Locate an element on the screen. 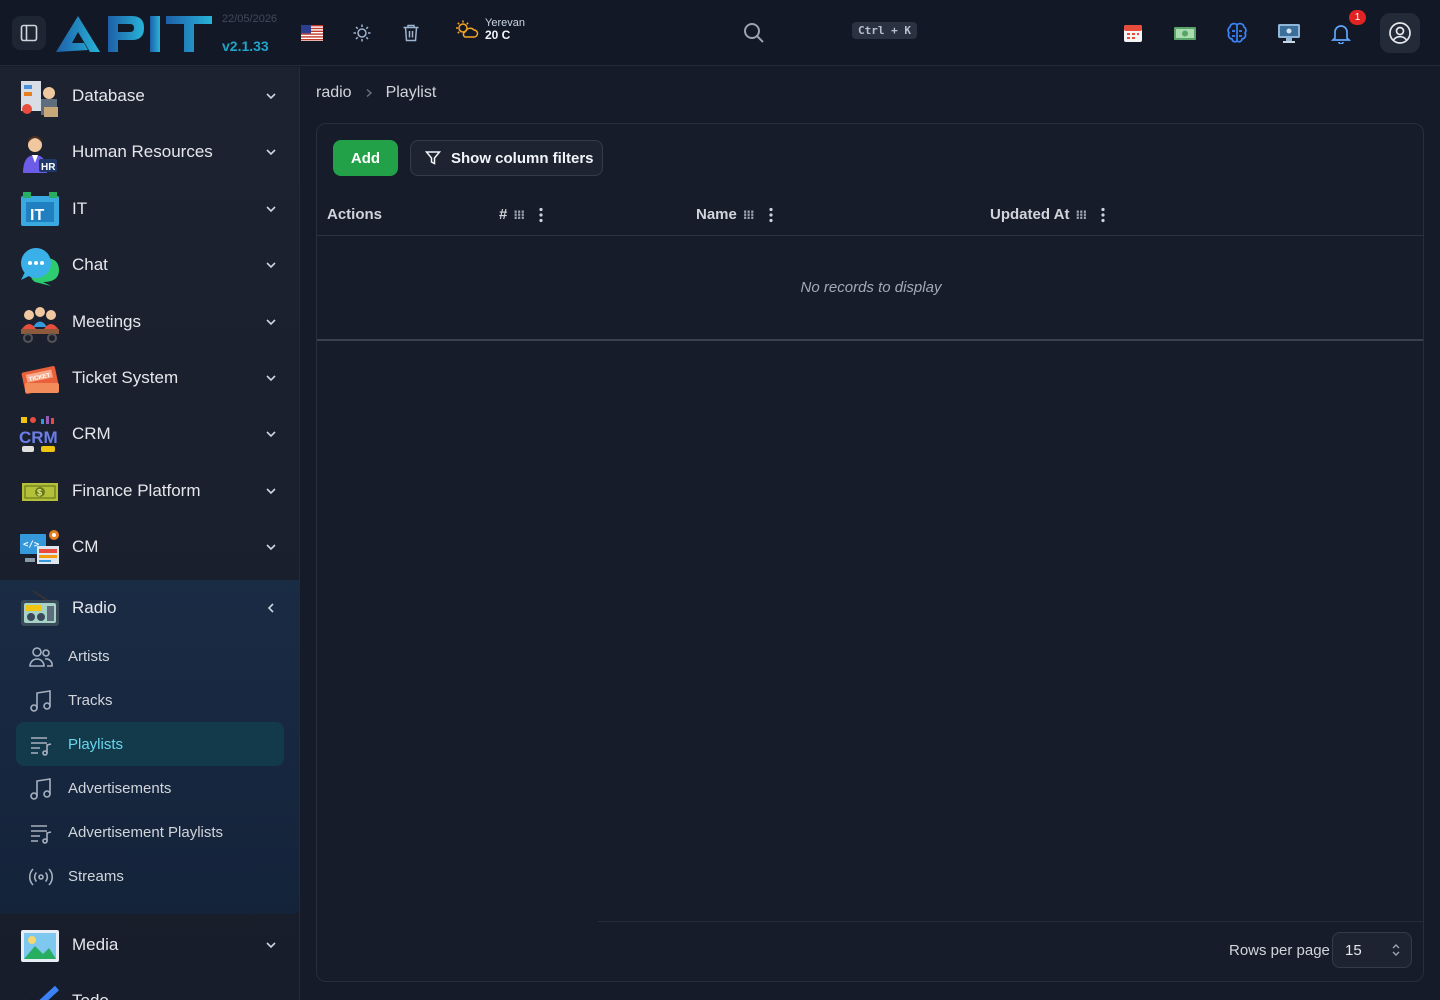  sidebar-subitem-tracks: Tracks is located at coordinates (150, 700).